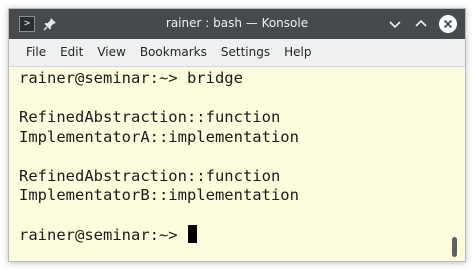 This screenshot has height=269, width=474. Describe the element at coordinates (395, 24) in the screenshot. I see `minimize-chevron-down-icon` at that location.